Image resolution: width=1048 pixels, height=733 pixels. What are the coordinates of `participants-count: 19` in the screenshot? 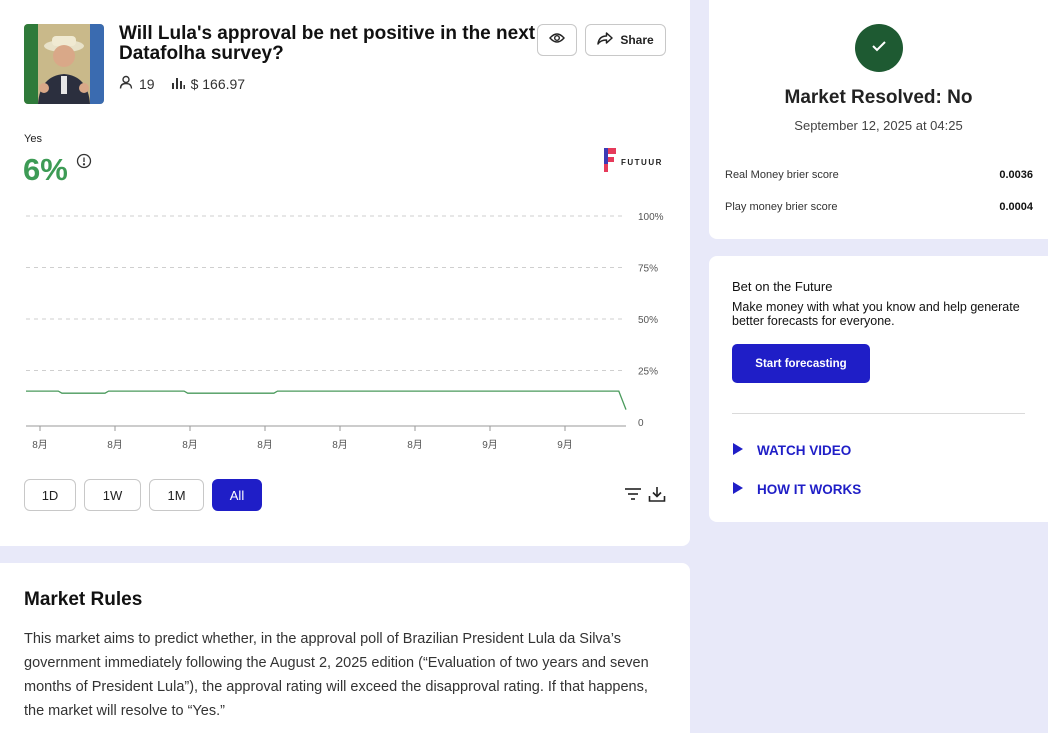 It's located at (147, 83).